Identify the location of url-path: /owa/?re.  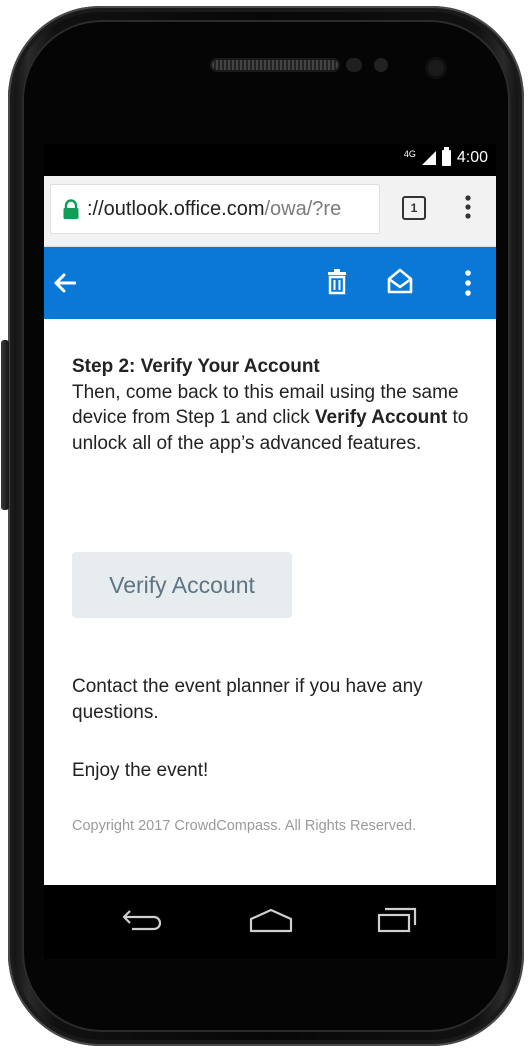
(303, 208).